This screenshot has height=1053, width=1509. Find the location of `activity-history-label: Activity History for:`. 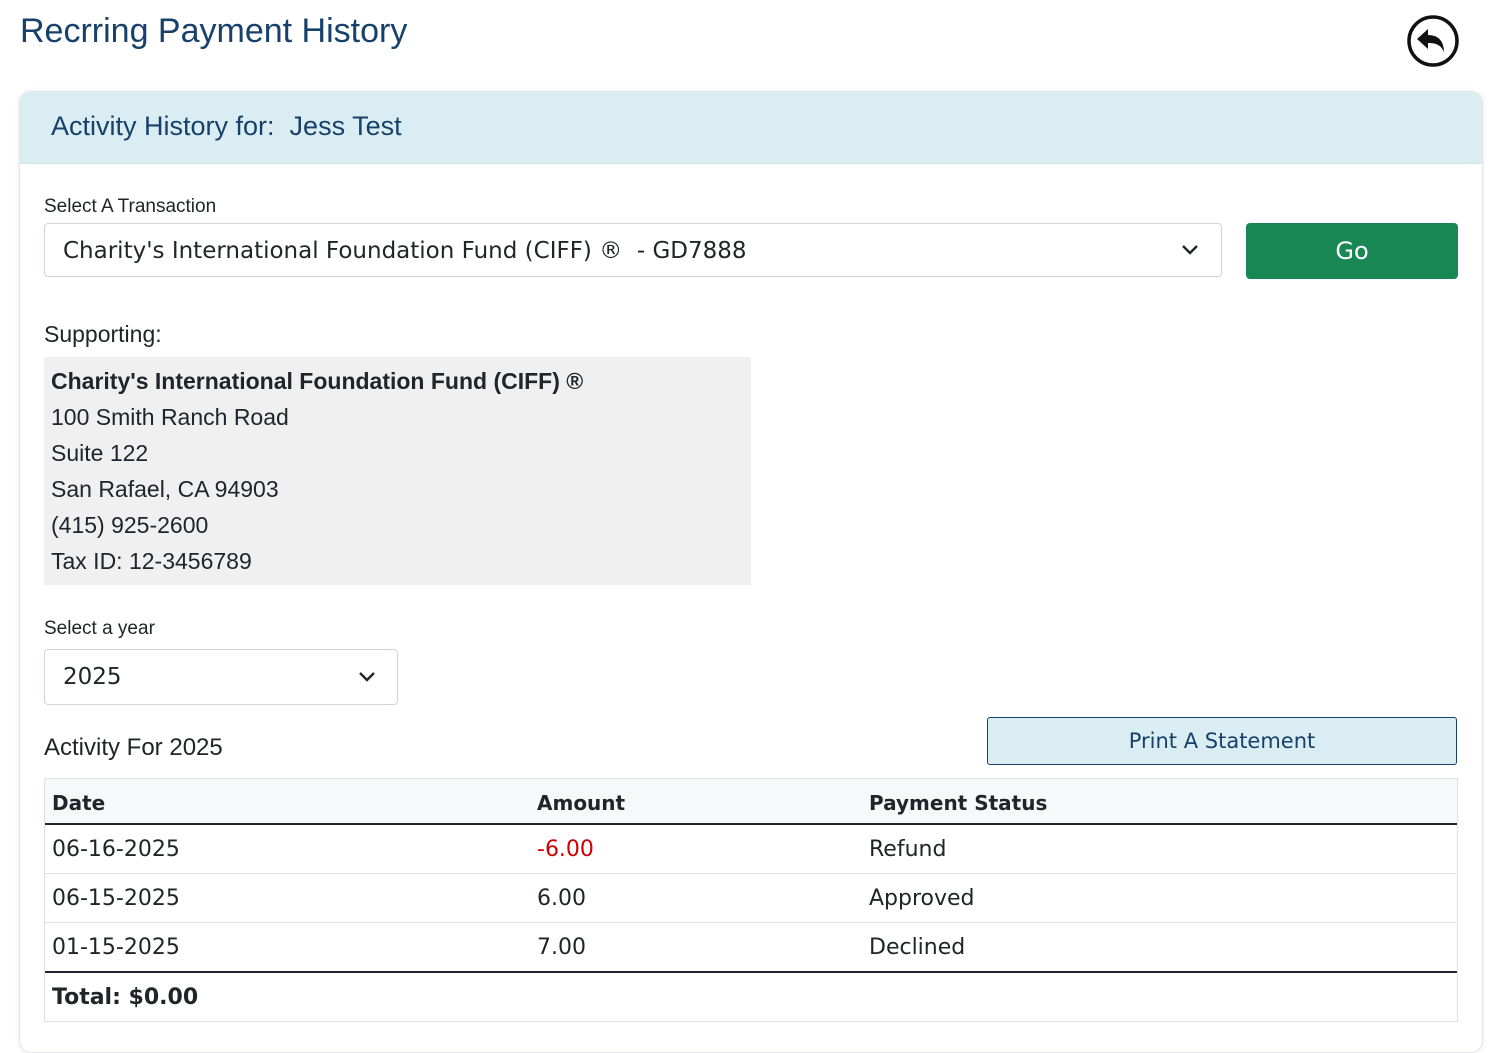

activity-history-label: Activity History for: is located at coordinates (163, 126).